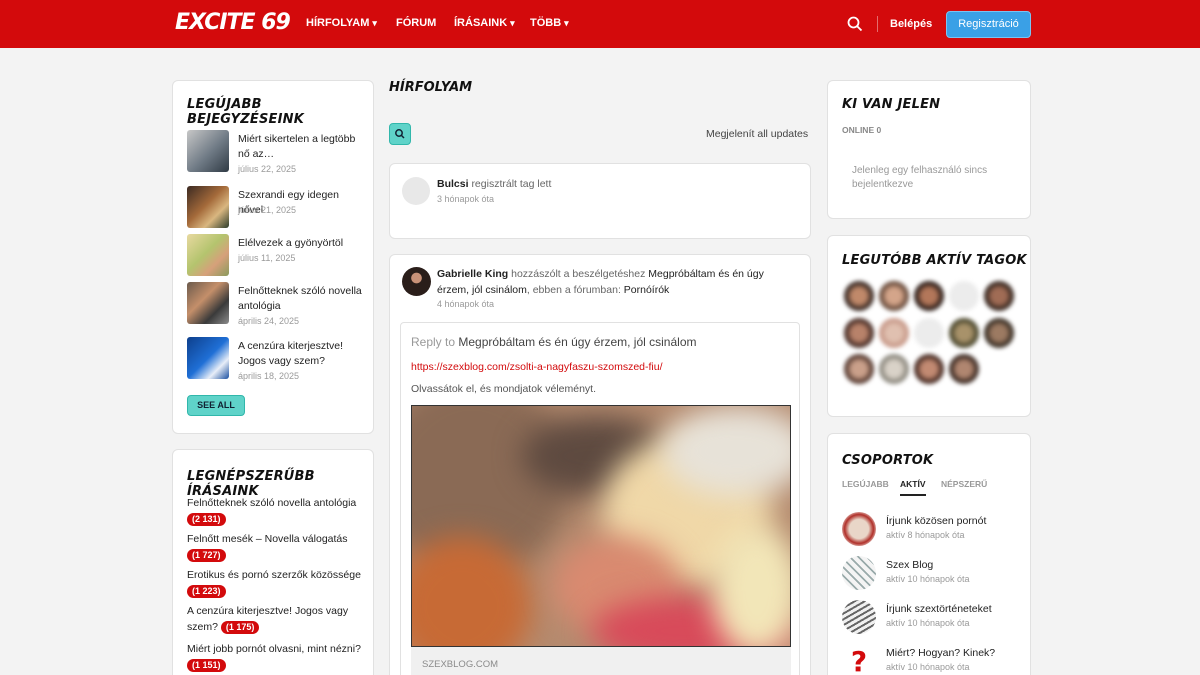 Image resolution: width=1200 pixels, height=675 pixels. I want to click on popular-title: Felnőtt mesék – Novella válogatás, so click(267, 539).